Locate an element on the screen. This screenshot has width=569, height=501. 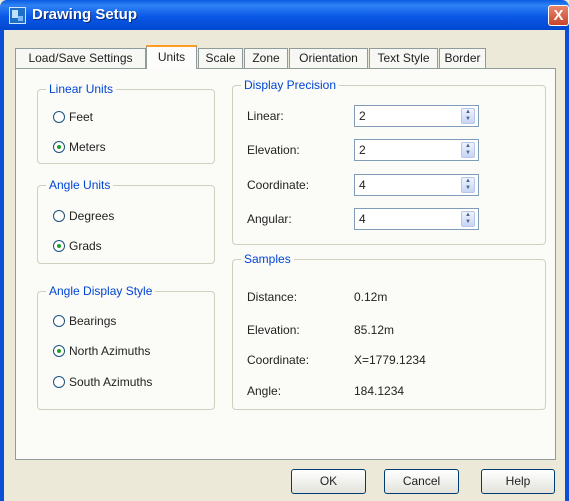
sample-elevation-label: Elevation: is located at coordinates (273, 330).